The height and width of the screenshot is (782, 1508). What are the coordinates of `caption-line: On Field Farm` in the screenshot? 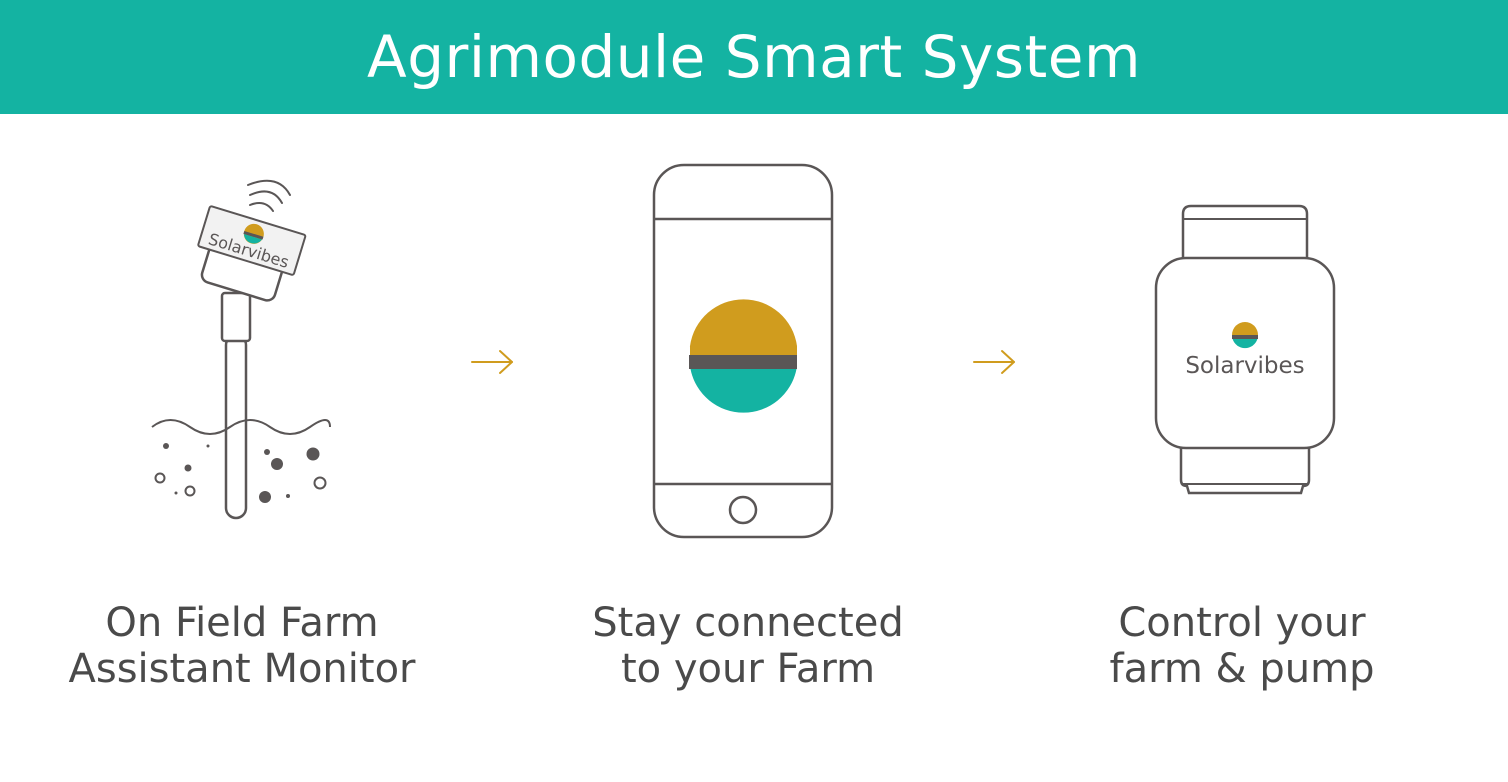 It's located at (242, 623).